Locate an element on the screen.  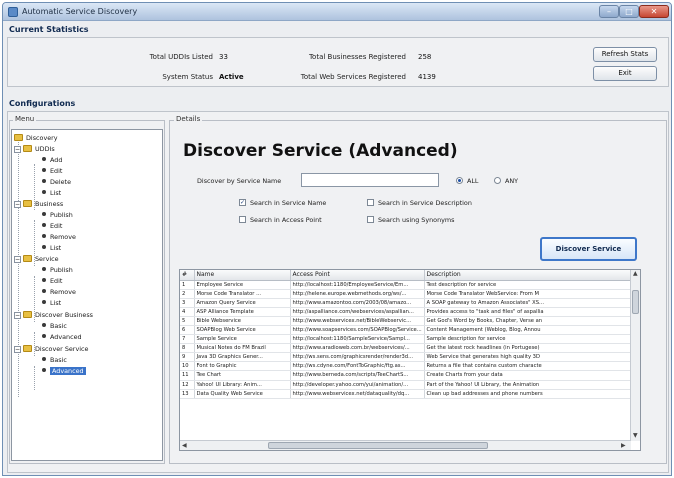
tree-item-uddis-delete: Delete is located at coordinates (56, 182).